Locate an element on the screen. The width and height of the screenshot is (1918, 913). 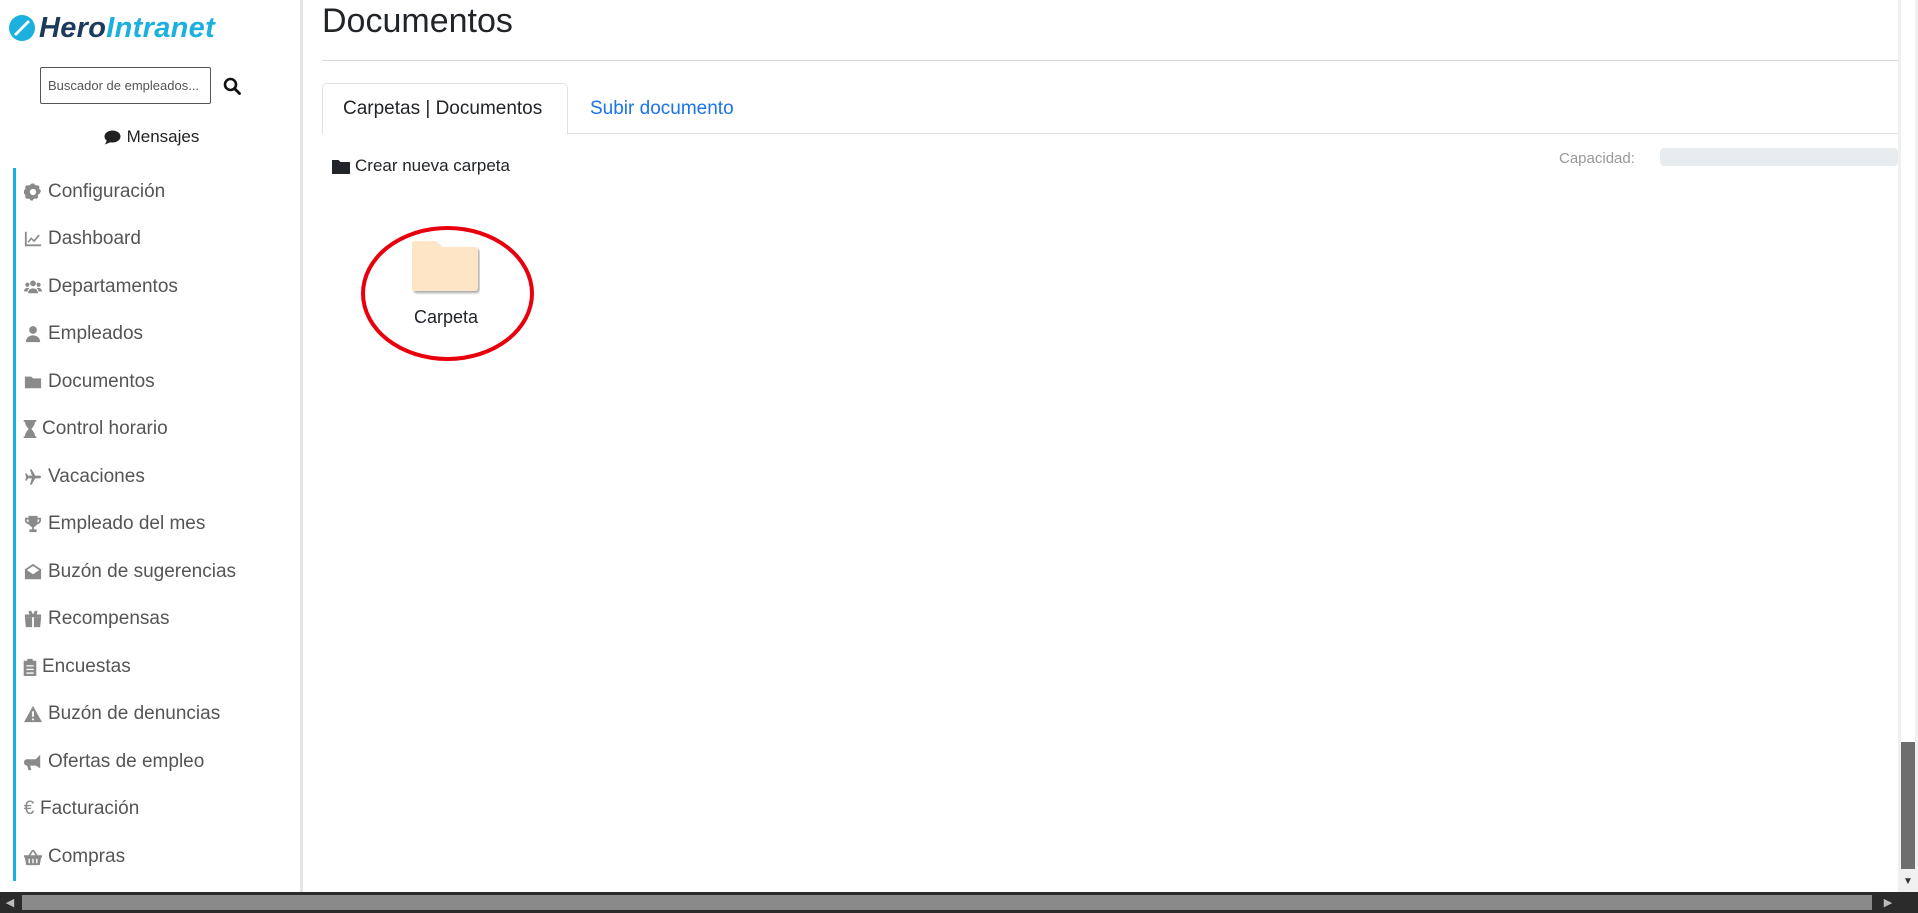
sidebar-item-label: Control horario is located at coordinates (105, 429).